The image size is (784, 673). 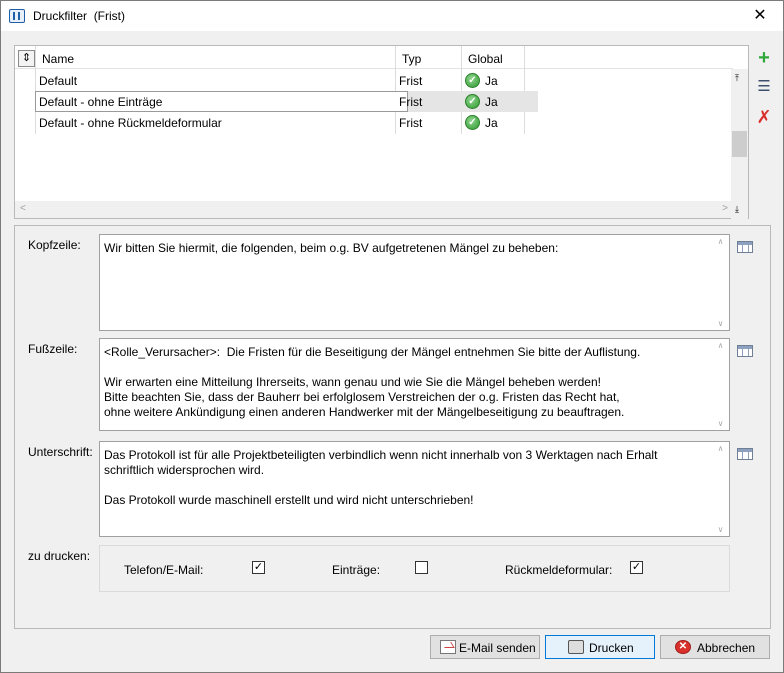 I want to click on fusszeile-label: Fußzeile:, so click(x=53, y=349).